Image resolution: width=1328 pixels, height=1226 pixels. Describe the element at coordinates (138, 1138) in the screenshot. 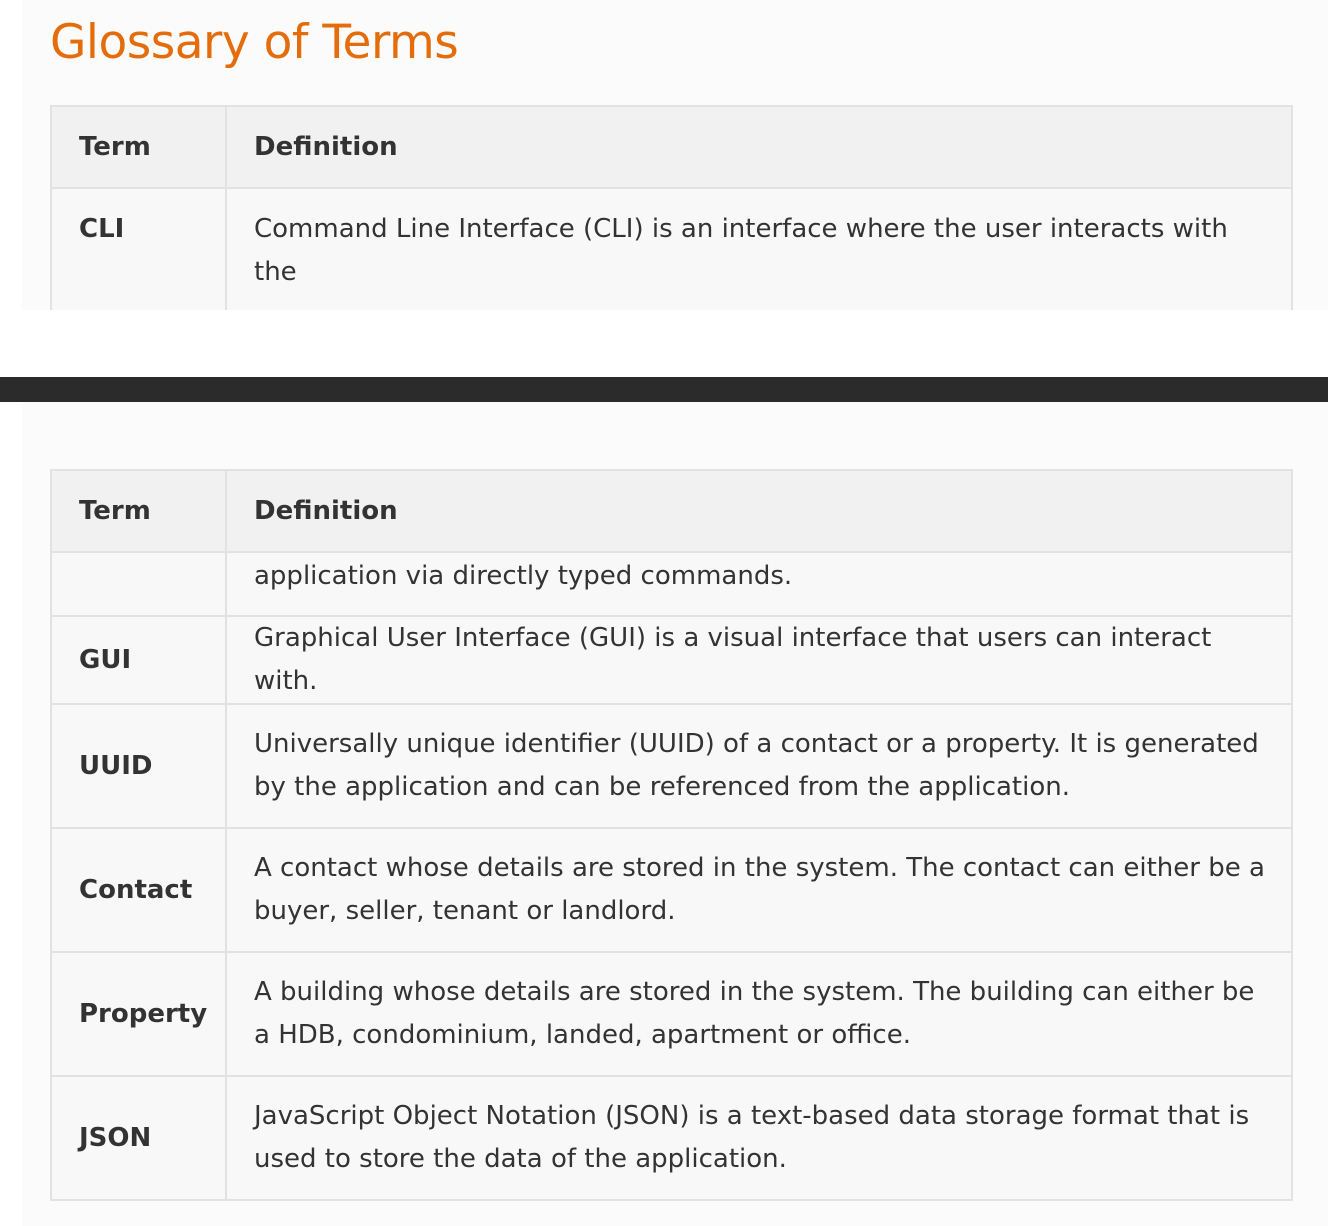

I see `term-cell: JSON` at that location.